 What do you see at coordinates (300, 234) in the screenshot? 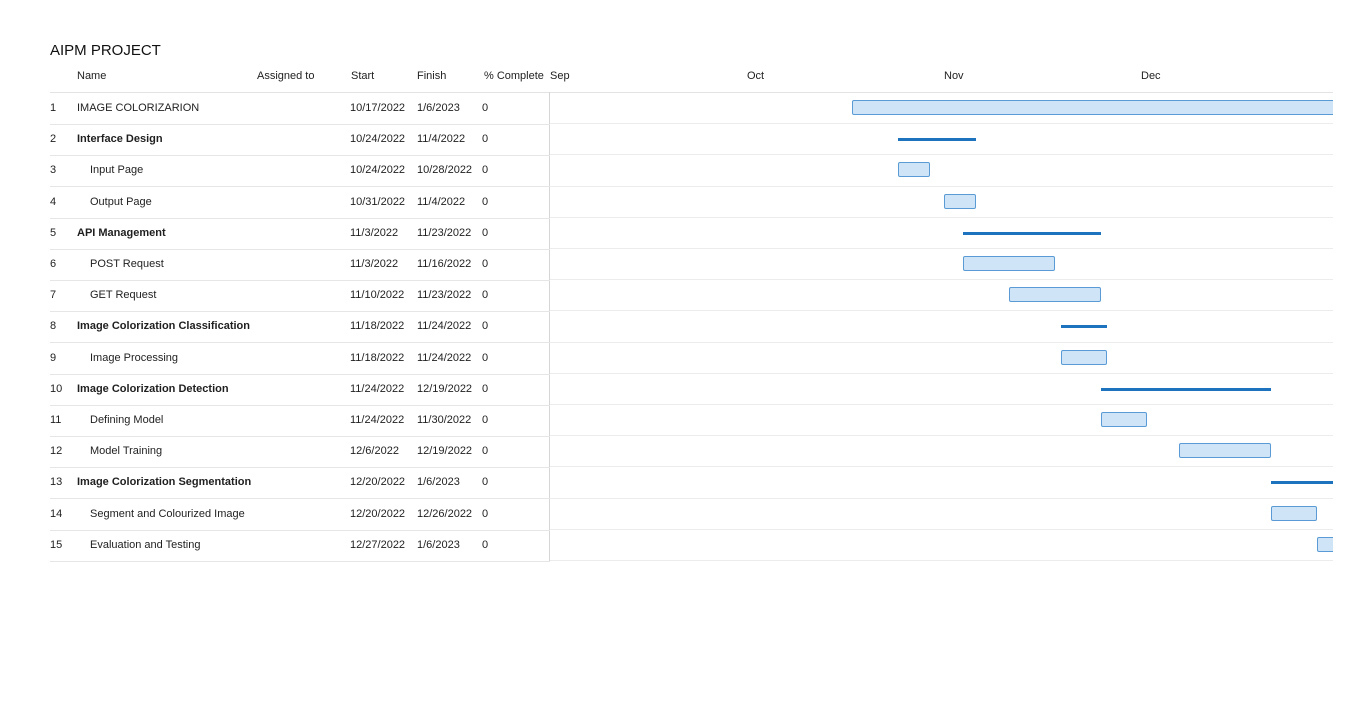
I see `task-row: 5 API Management 11/3/2022 11/23/2022 0` at bounding box center [300, 234].